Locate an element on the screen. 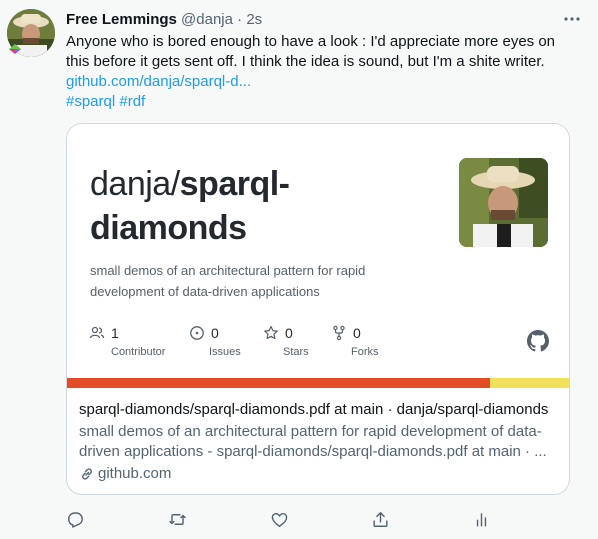 Image resolution: width=598 pixels, height=539 pixels. stat-forks: 0 Forks is located at coordinates (355, 341).